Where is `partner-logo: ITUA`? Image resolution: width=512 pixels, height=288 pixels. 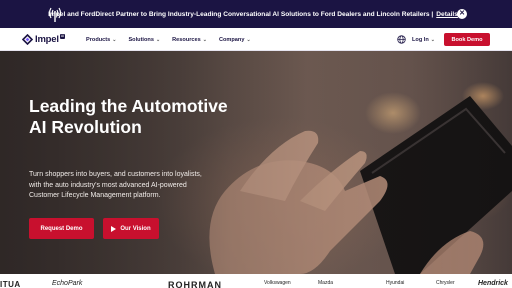 partner-logo: ITUA is located at coordinates (10, 284).